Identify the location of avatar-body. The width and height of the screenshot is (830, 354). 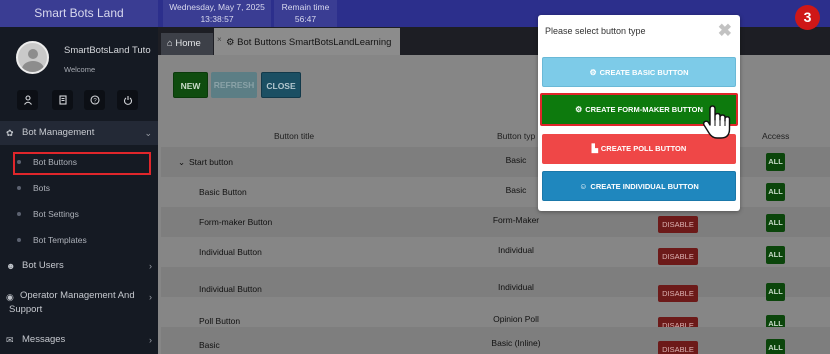
(33, 66).